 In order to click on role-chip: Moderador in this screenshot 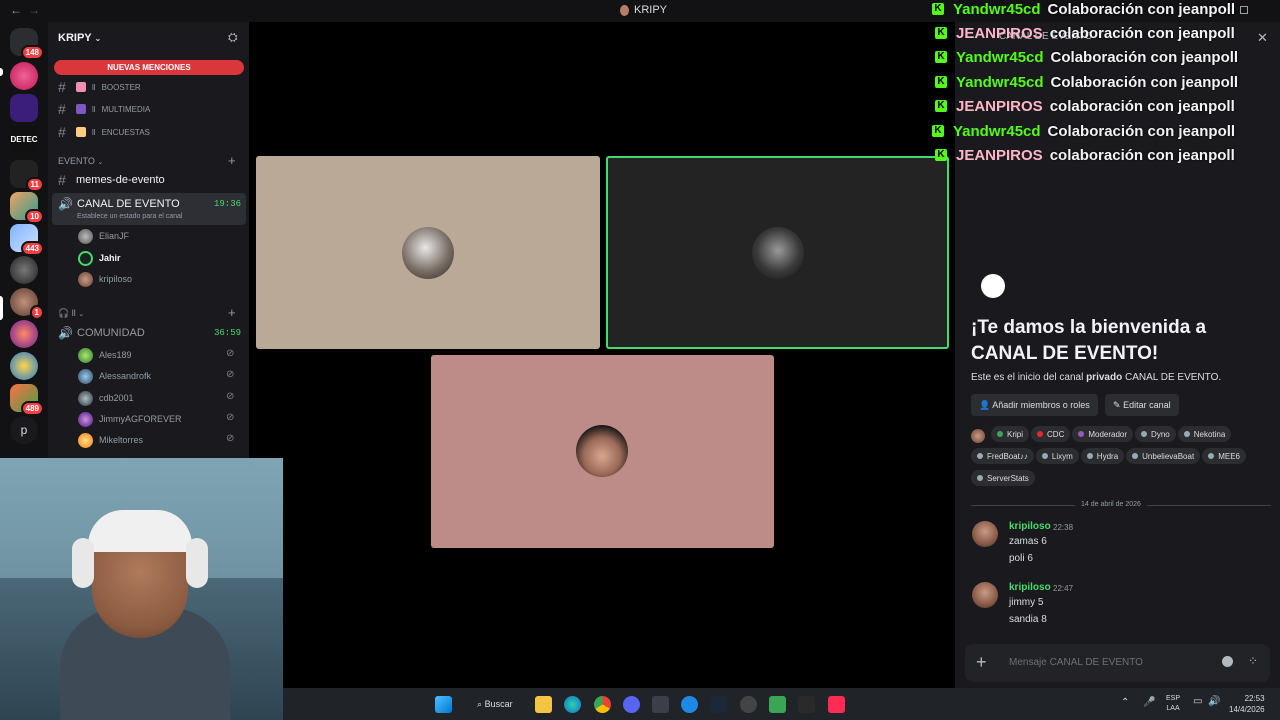, I will do `click(1103, 434)`.